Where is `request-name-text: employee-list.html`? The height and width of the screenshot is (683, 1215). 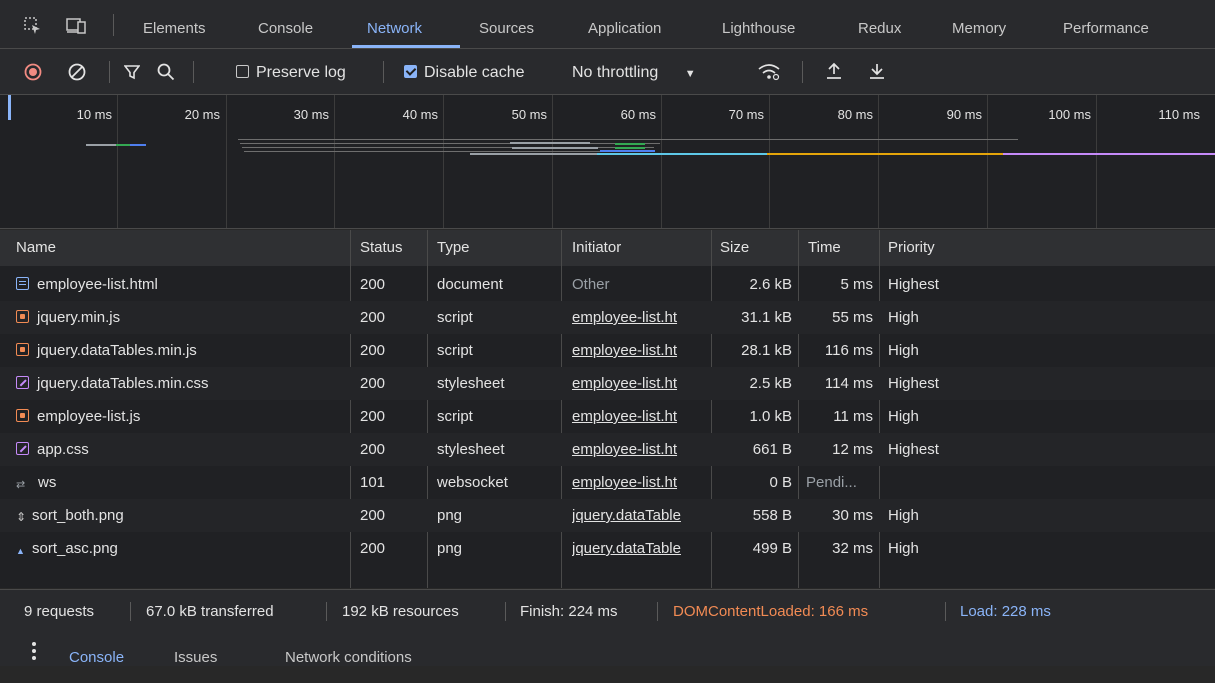 request-name-text: employee-list.html is located at coordinates (97, 284).